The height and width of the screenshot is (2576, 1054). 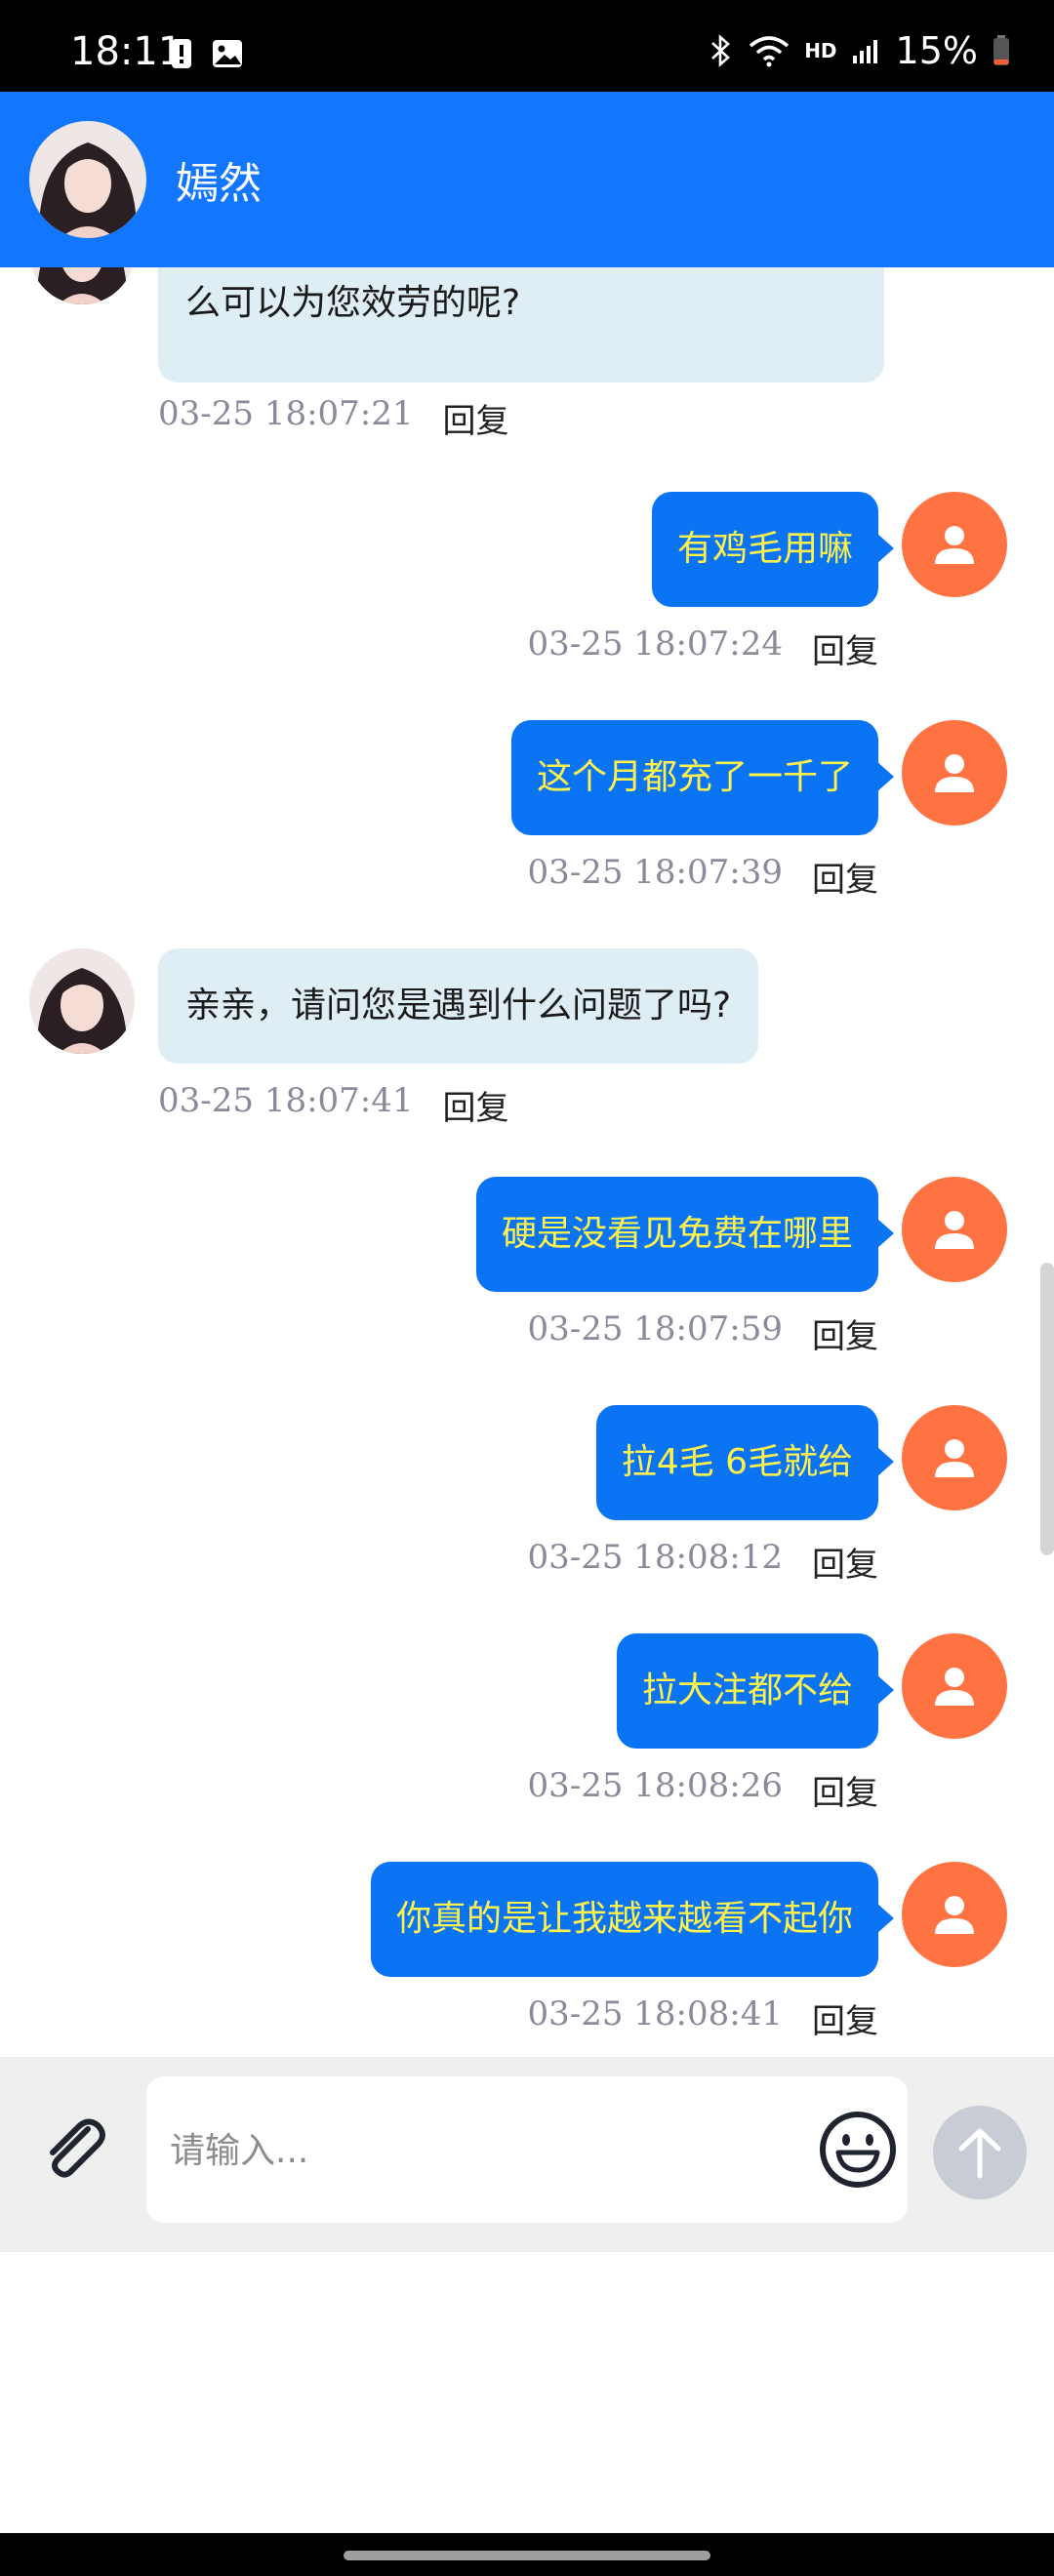 I want to click on send-button, so click(x=980, y=2152).